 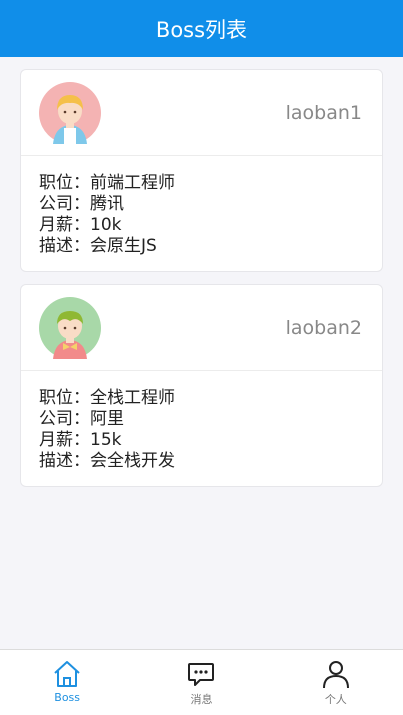 I want to click on tab-messages: 消息, so click(x=201, y=682).